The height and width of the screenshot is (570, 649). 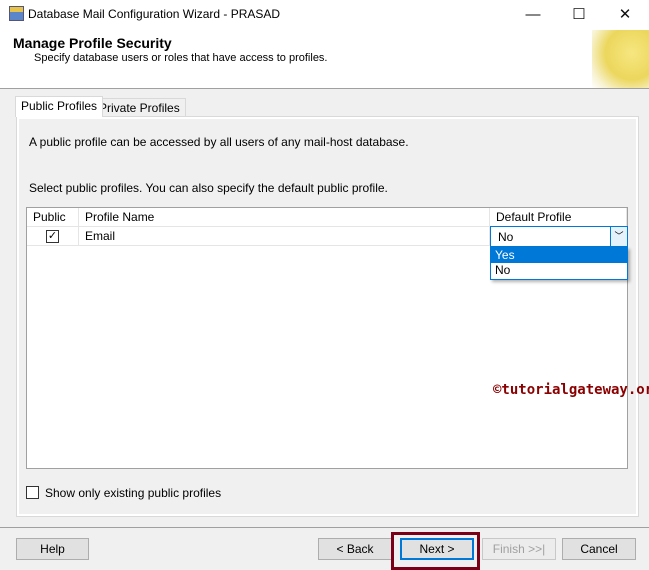 What do you see at coordinates (284, 236) in the screenshot?
I see `profile-name-cell: Email` at bounding box center [284, 236].